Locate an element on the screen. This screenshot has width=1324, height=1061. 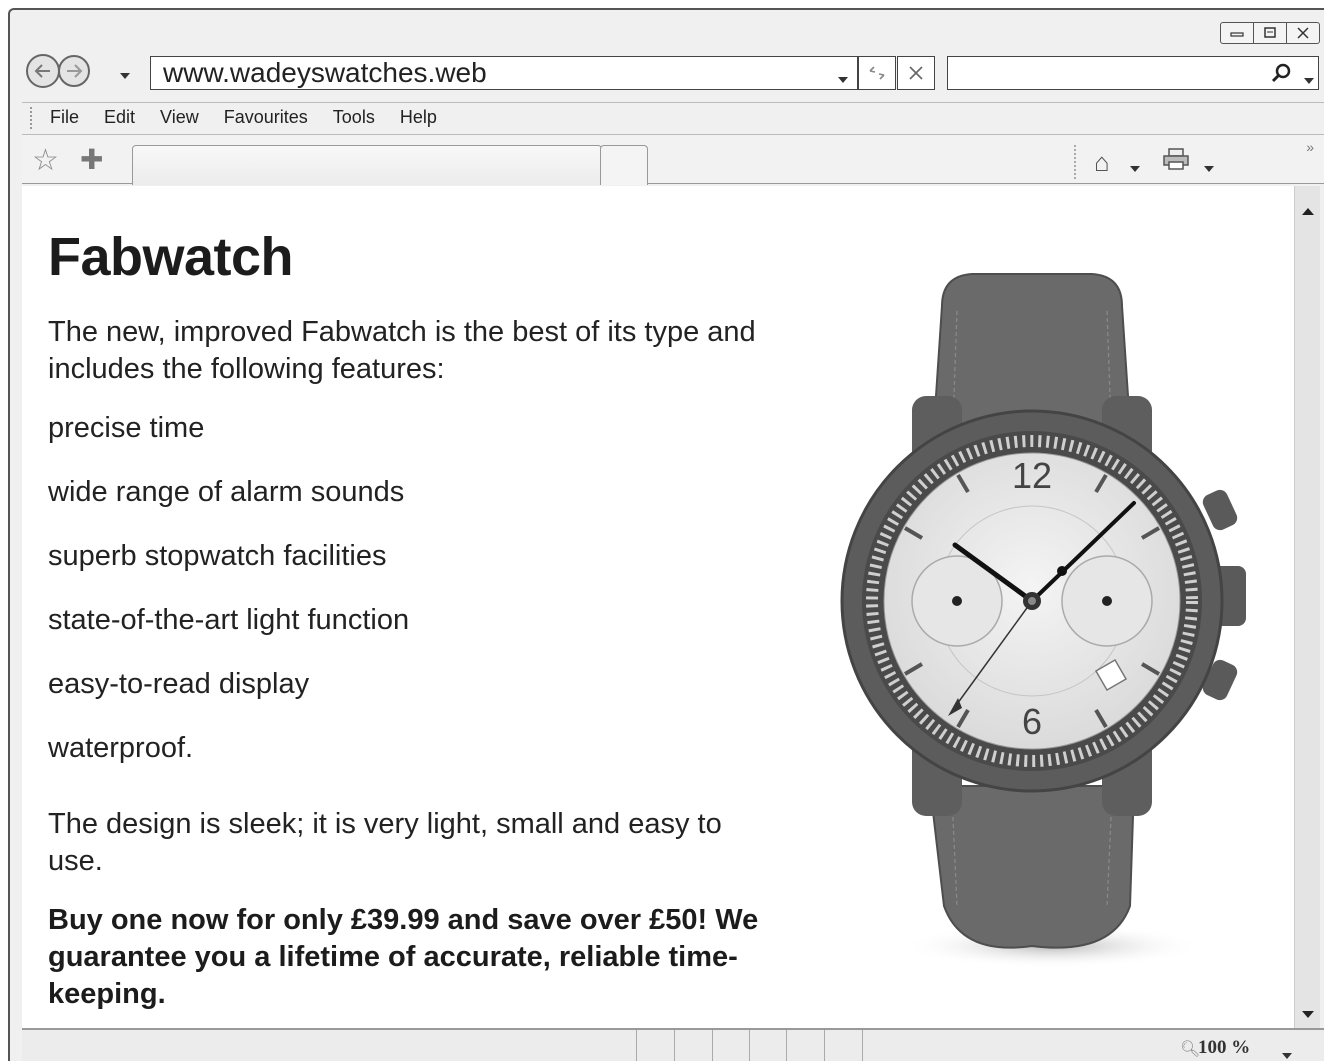
back-arrow-icon is located at coordinates (42, 71).